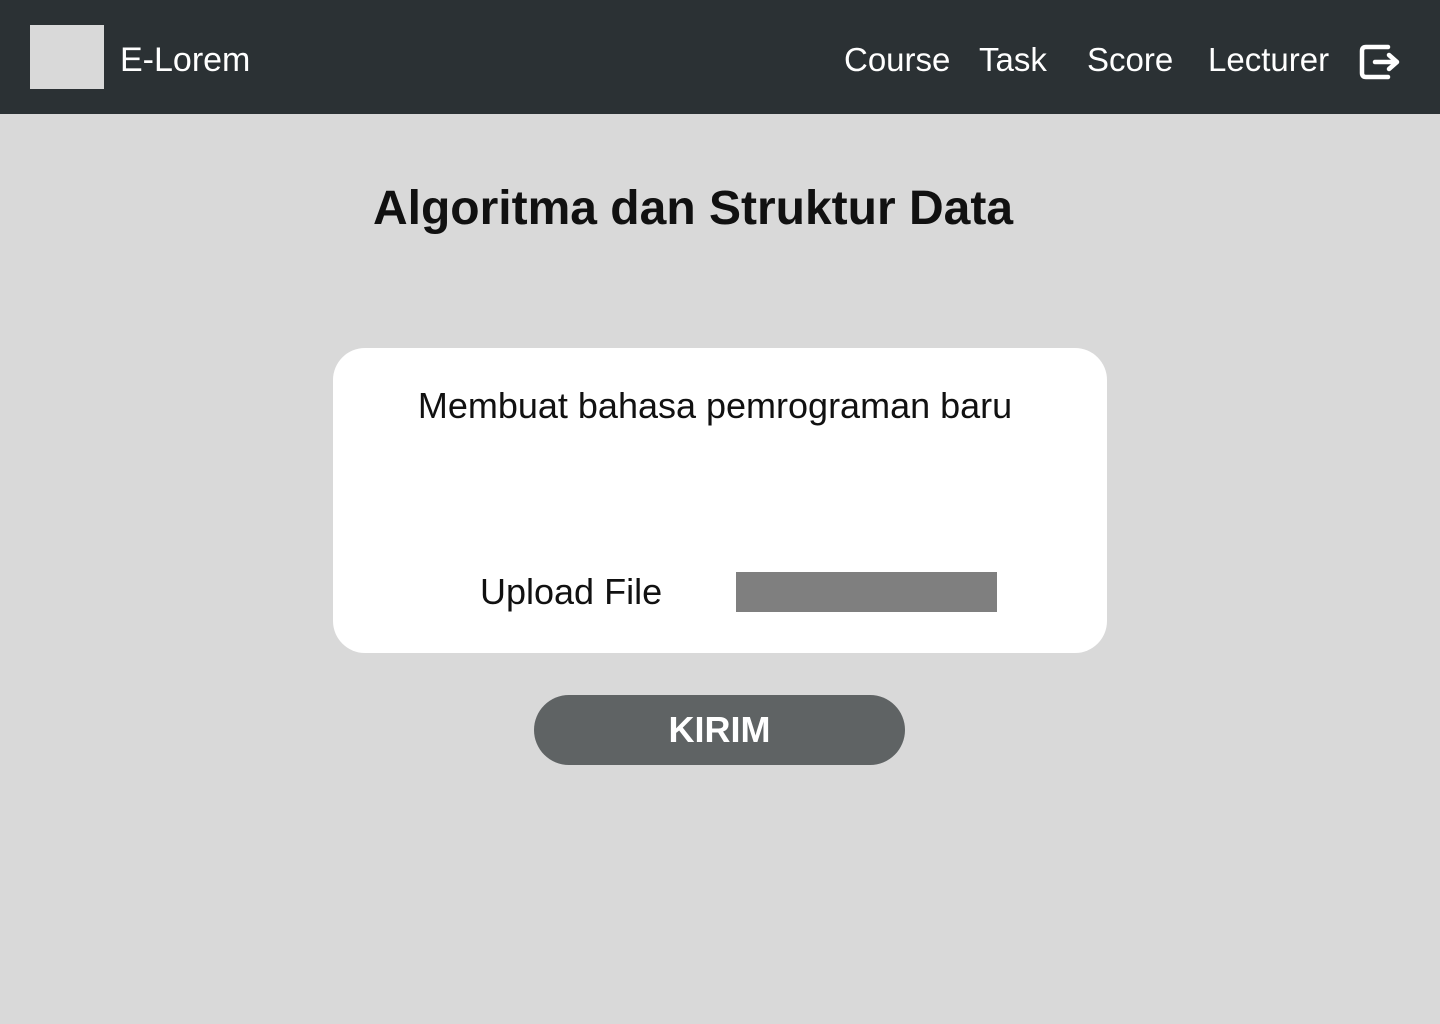  I want to click on nav-course: Course, so click(897, 60).